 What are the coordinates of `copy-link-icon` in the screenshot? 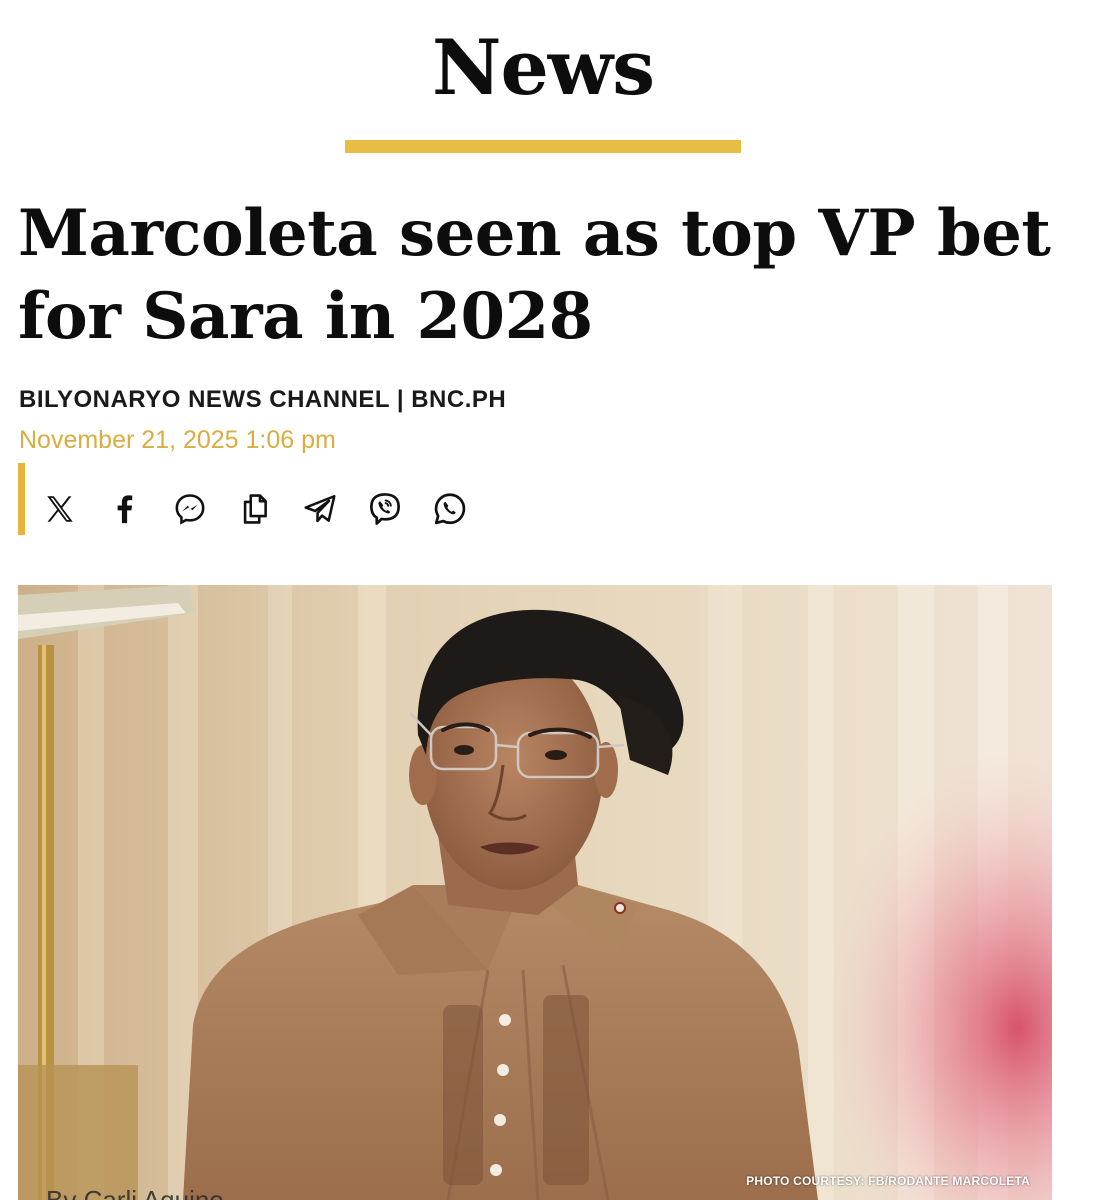 It's located at (255, 509).